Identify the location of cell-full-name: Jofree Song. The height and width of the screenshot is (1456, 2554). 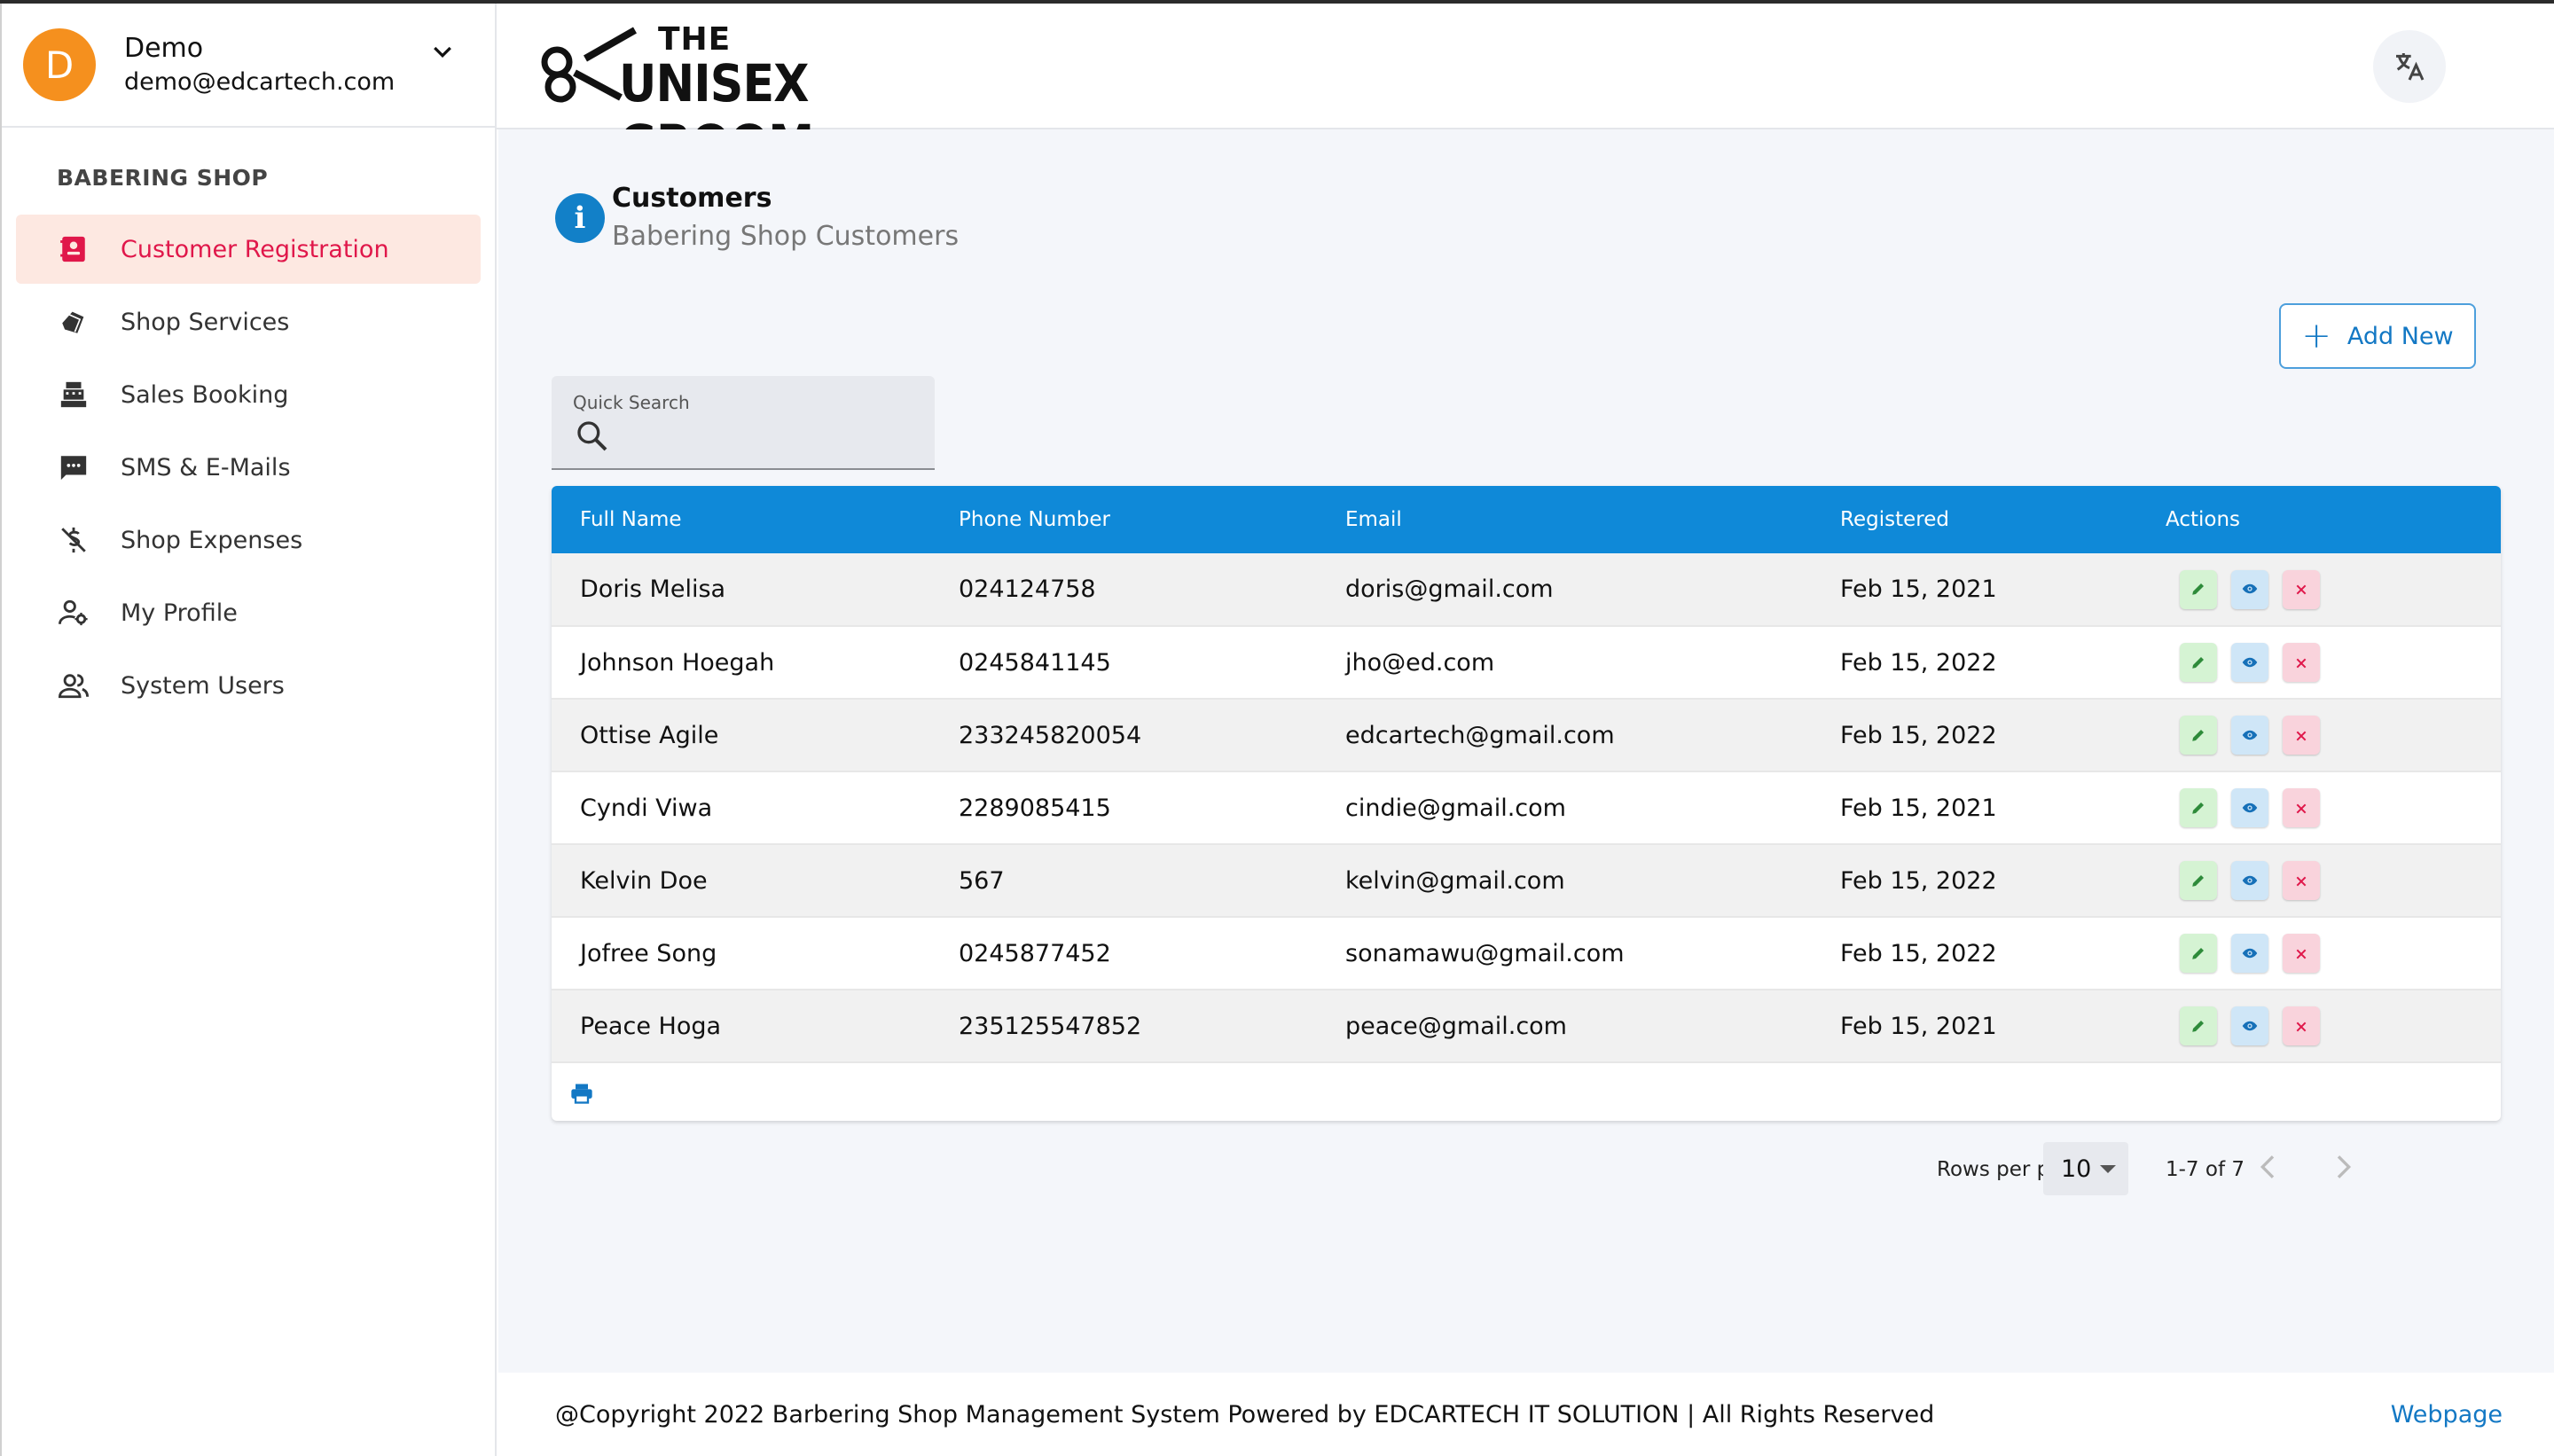
(648, 953).